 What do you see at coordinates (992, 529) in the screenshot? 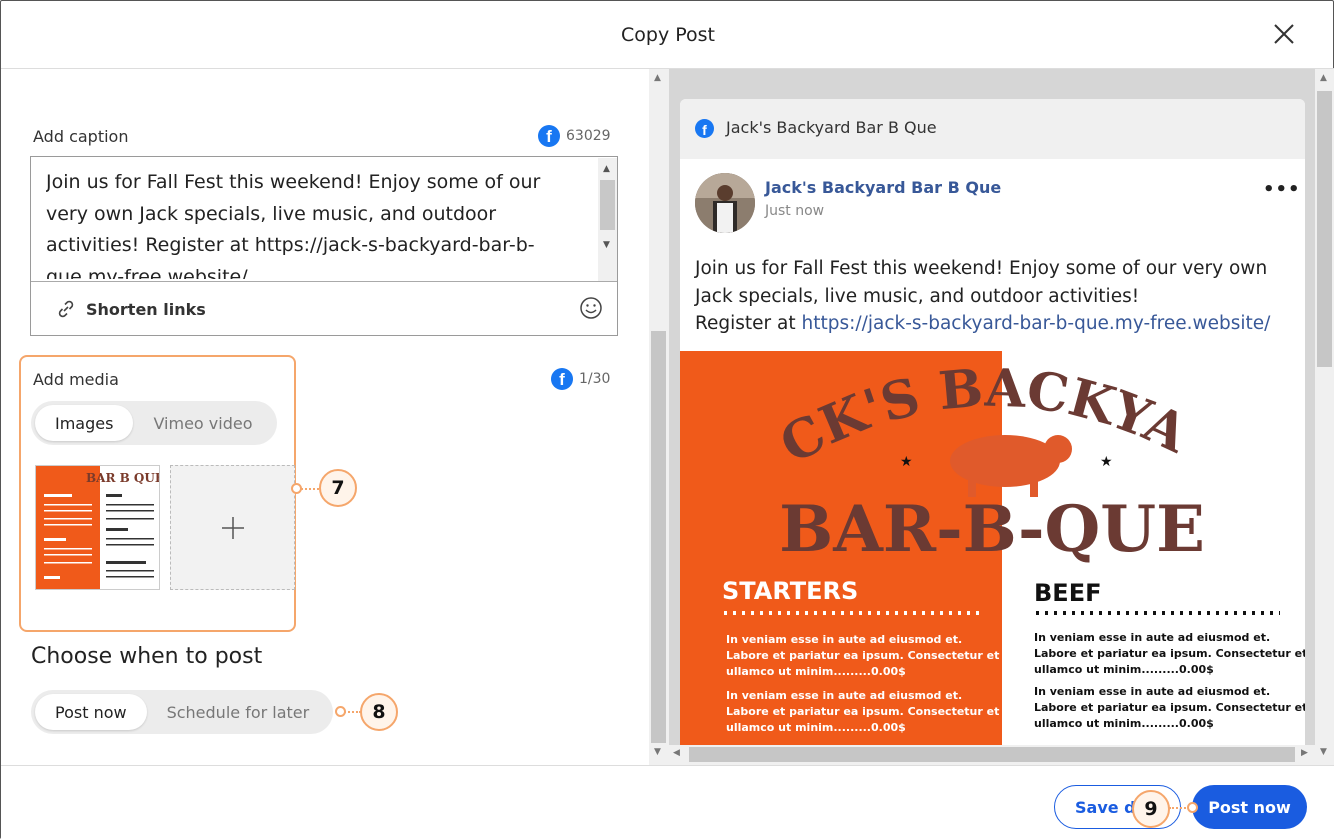
I see `menu-brand-bottom: BAR-B-QUE` at bounding box center [992, 529].